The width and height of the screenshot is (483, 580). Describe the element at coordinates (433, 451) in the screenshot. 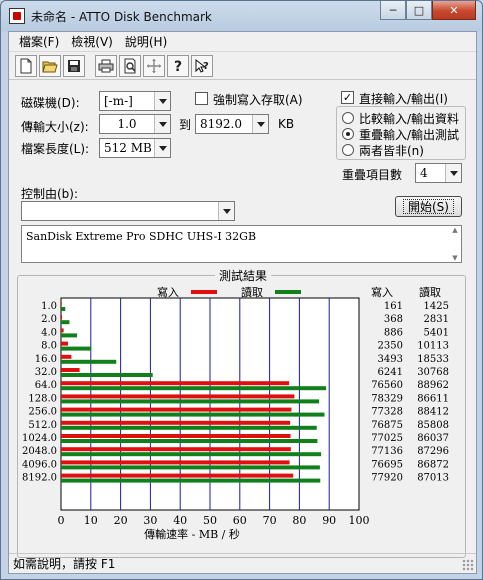

I see `read-value: 87296` at that location.